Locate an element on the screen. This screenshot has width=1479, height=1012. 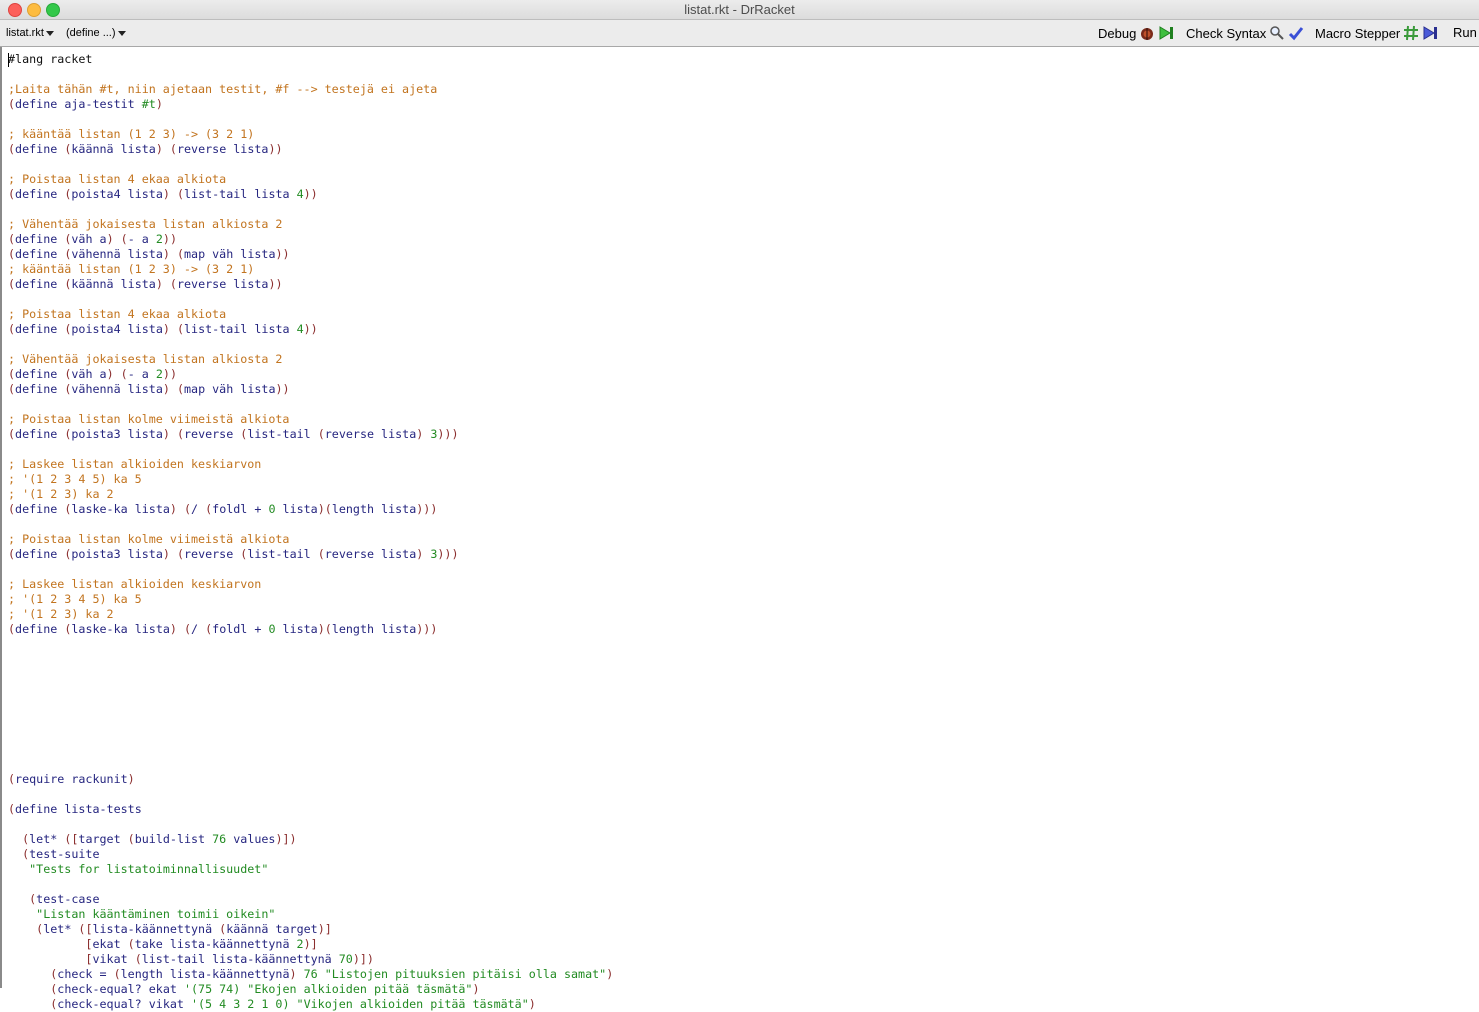
code-token: ; '(1 2 3) ka 2 is located at coordinates (61, 614).